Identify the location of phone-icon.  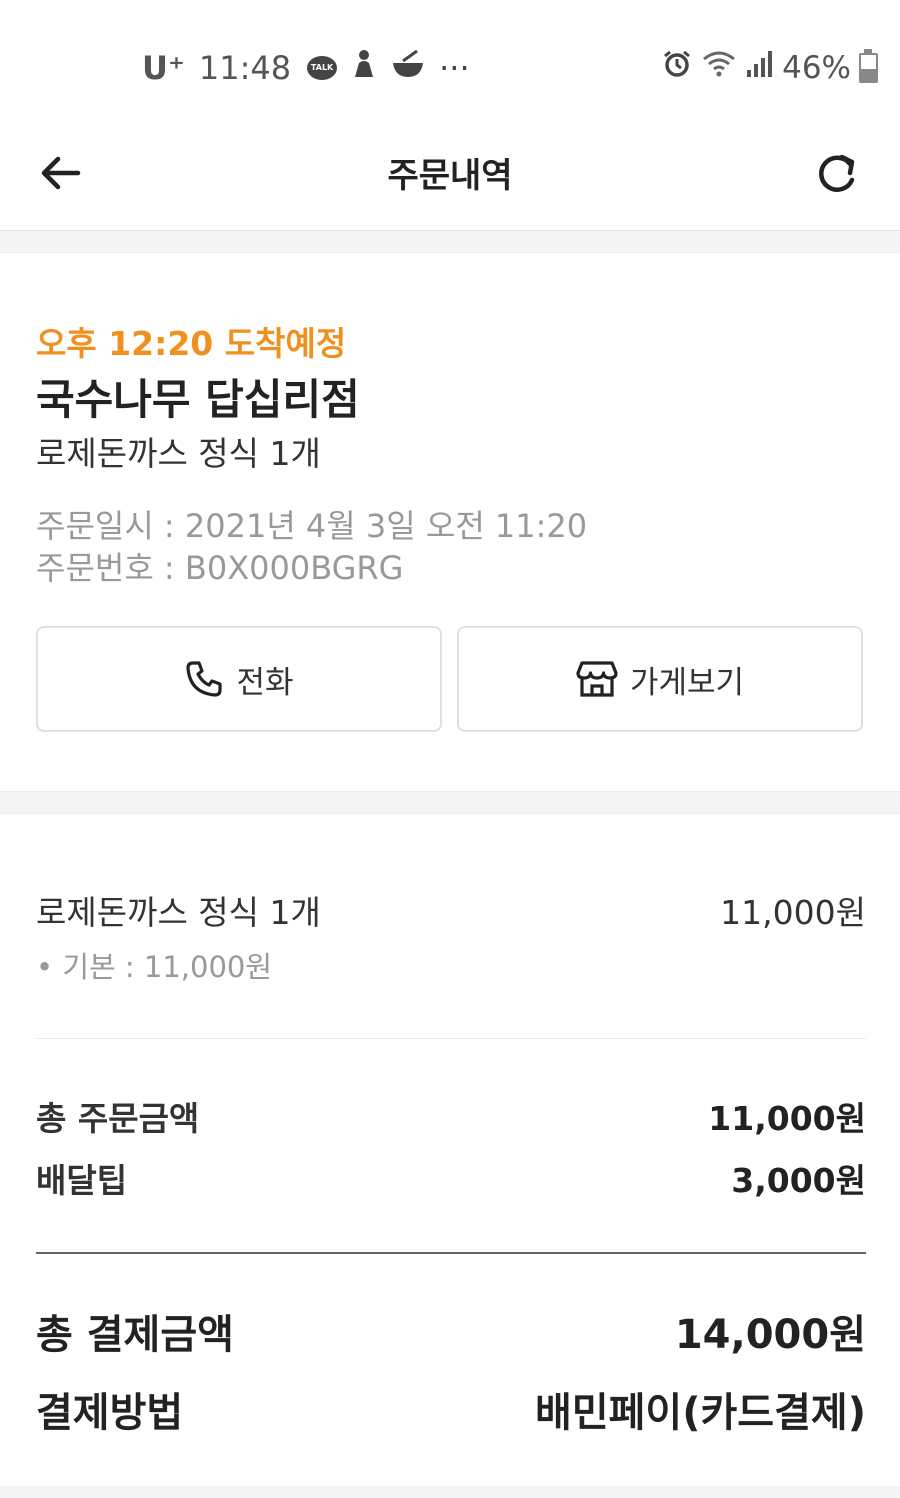
(204, 679).